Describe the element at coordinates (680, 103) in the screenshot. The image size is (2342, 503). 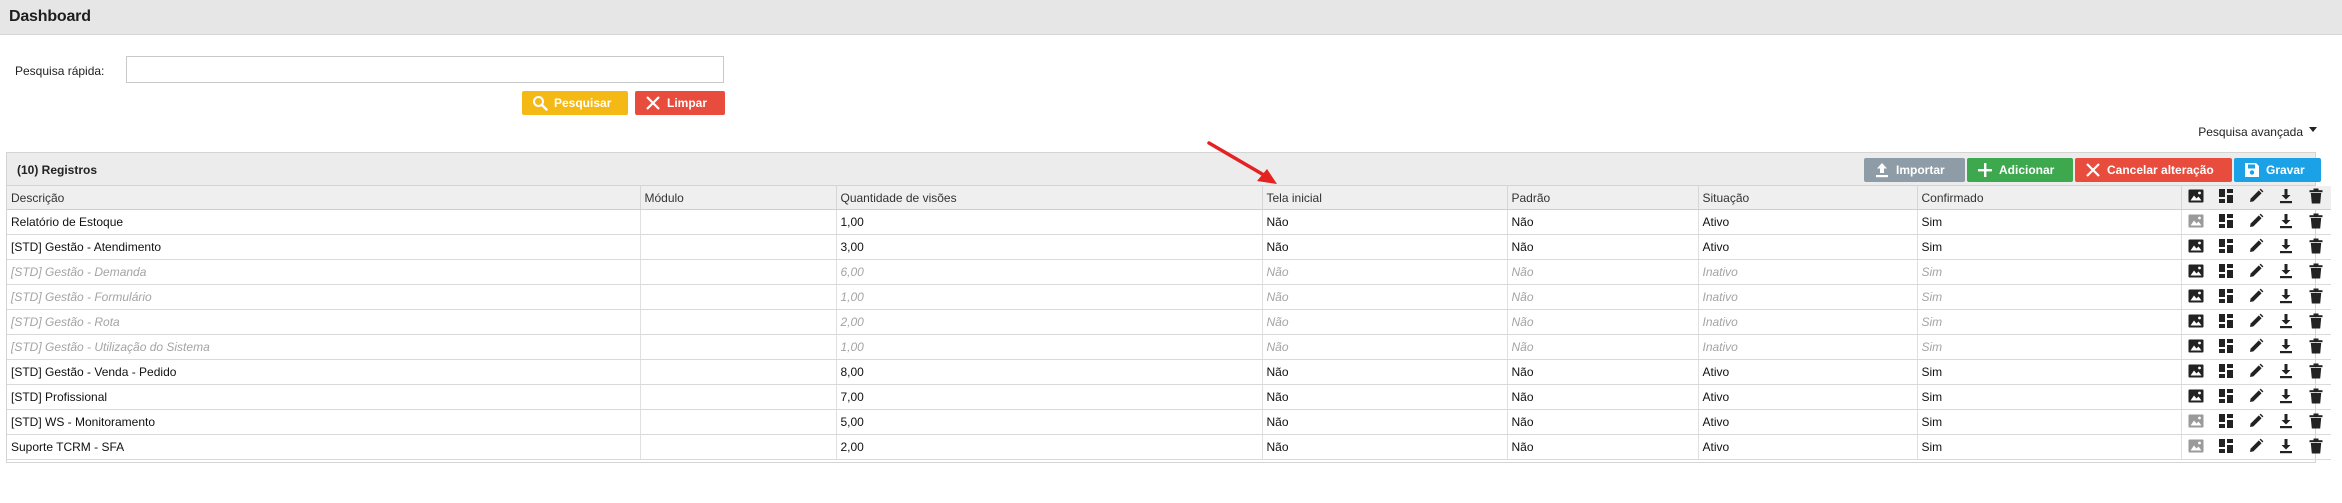
I see `clear-button: Limpar` at that location.